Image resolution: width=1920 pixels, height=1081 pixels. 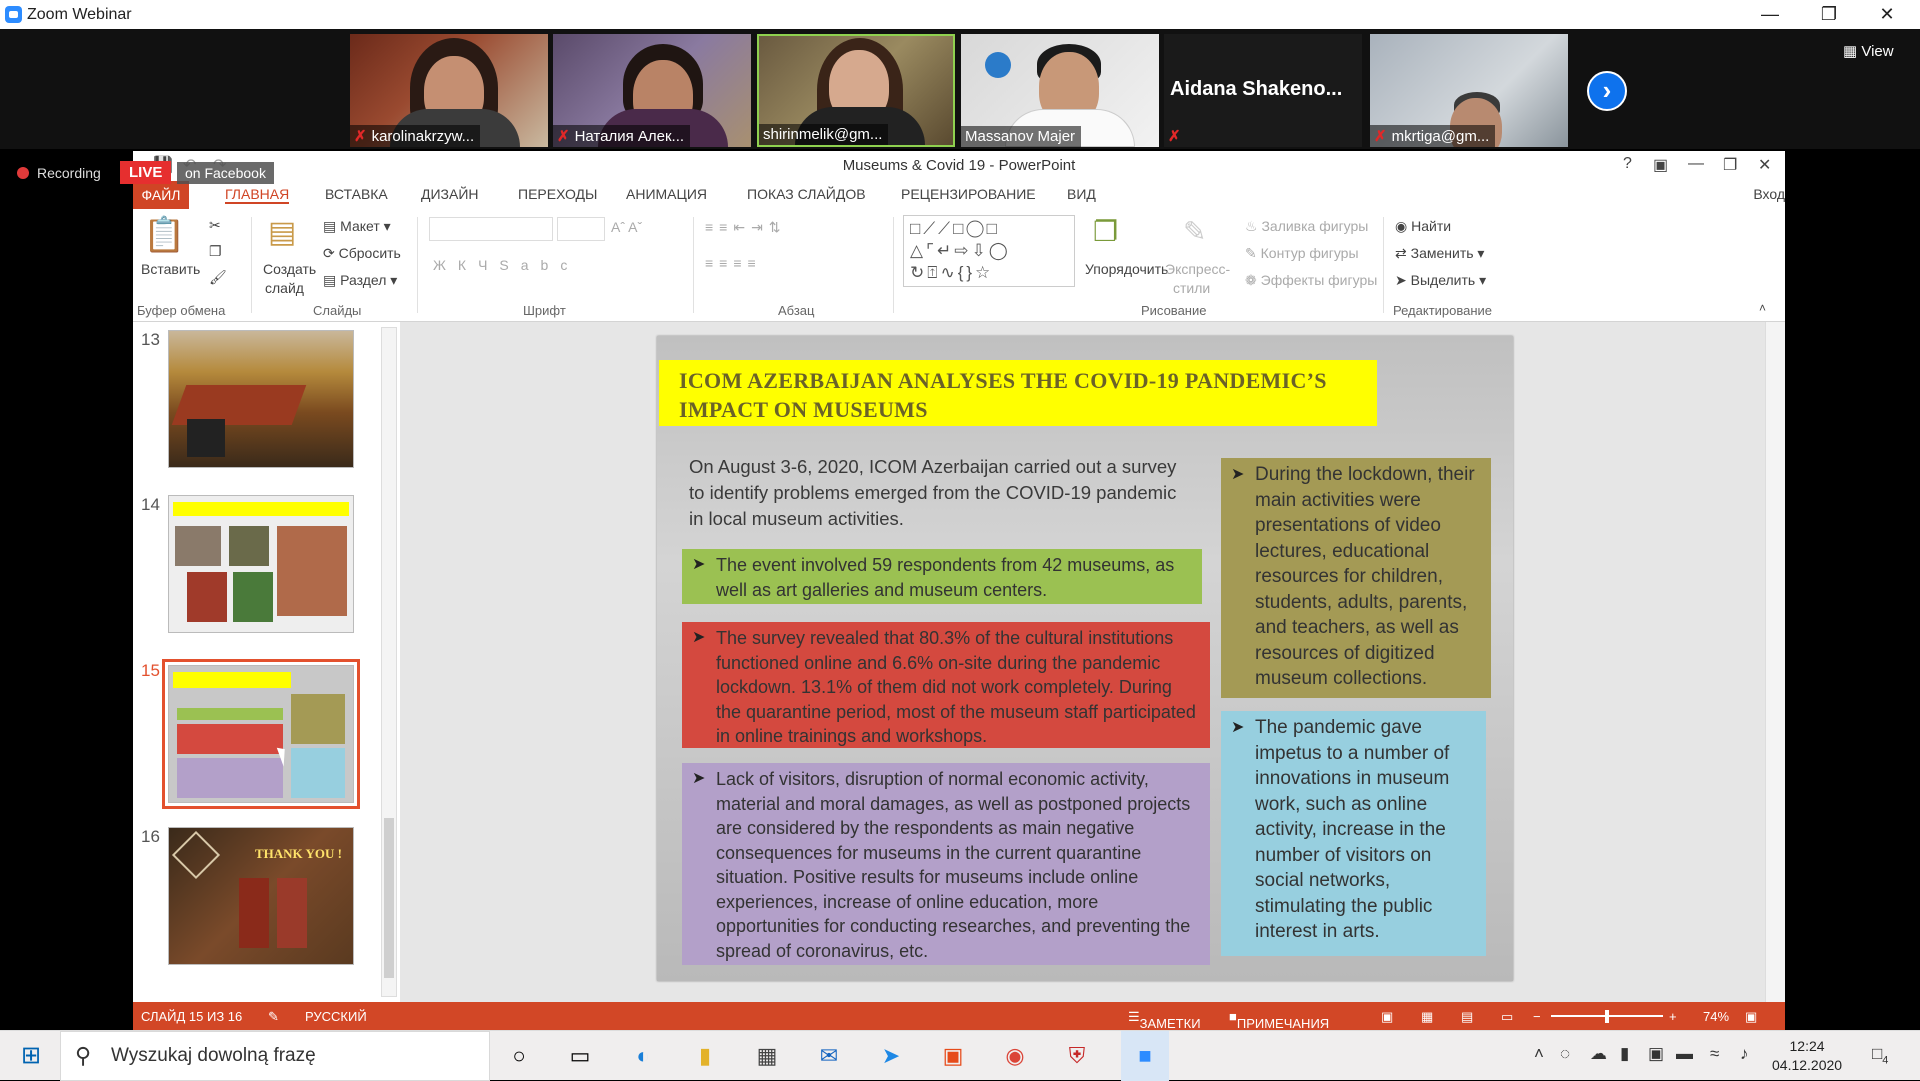 I want to click on tab-file: ФАЙЛ, so click(x=161, y=195).